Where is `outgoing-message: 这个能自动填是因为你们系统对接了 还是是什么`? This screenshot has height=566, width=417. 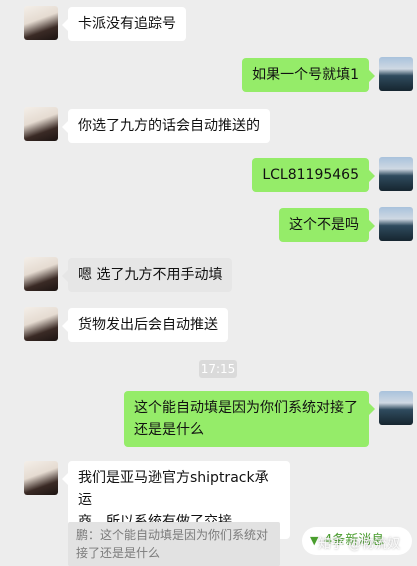
outgoing-message: 这个能自动填是因为你们系统对接了 还是是什么 is located at coordinates (249, 419).